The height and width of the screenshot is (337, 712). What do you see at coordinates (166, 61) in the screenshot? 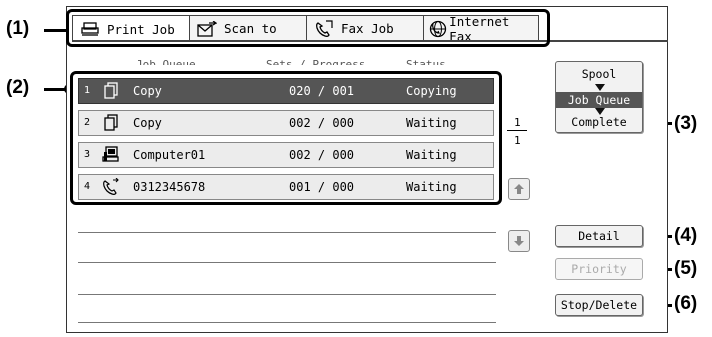
I see `column-header-job-queue: Job Queue` at bounding box center [166, 61].